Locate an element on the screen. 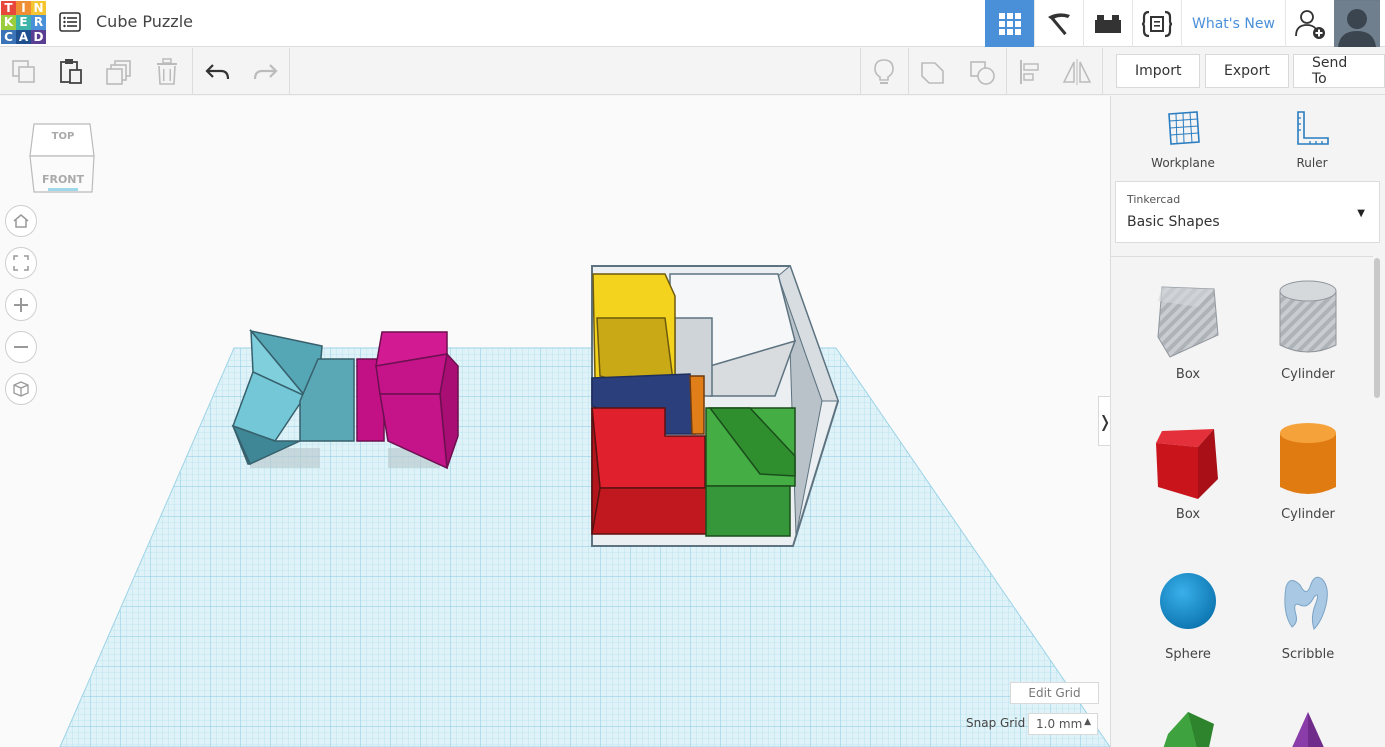  duplicate-icon is located at coordinates (118, 72).